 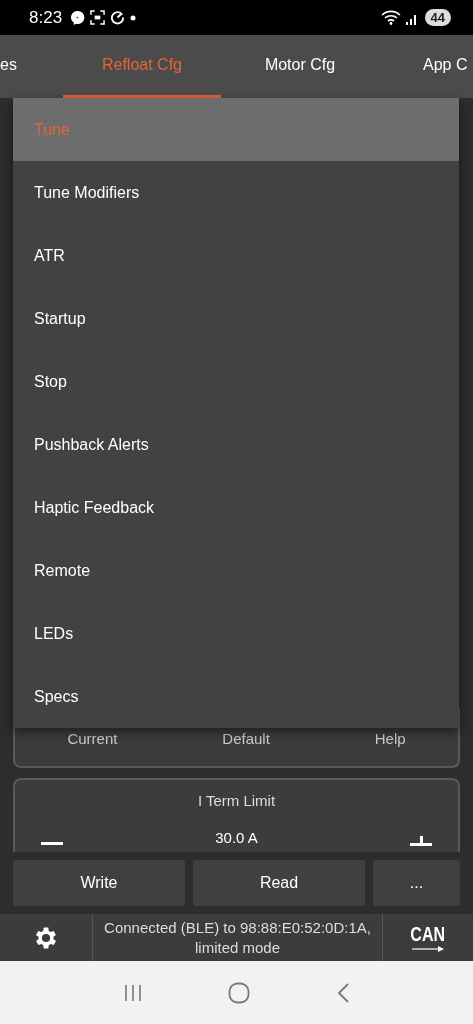 I want to click on arrow-icon, so click(x=428, y=949).